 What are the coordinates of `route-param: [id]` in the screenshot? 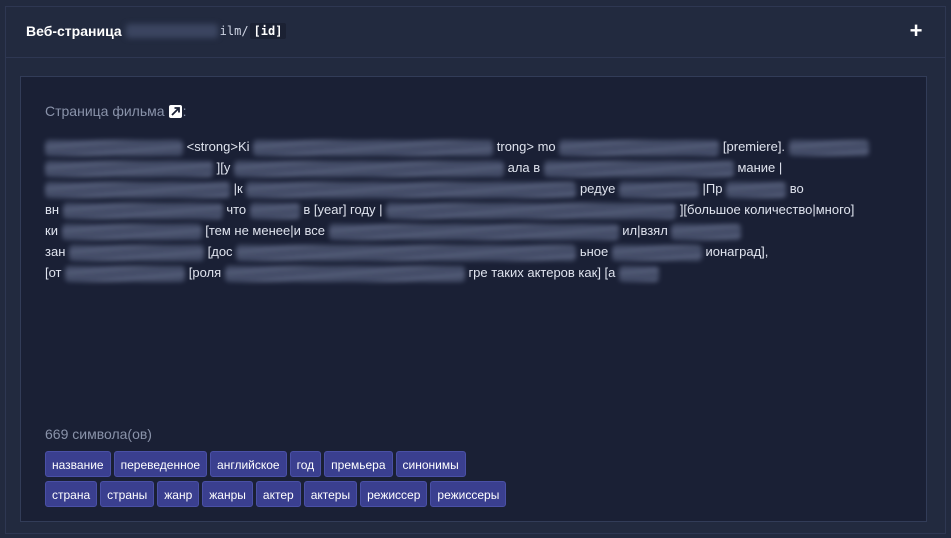 It's located at (268, 31).